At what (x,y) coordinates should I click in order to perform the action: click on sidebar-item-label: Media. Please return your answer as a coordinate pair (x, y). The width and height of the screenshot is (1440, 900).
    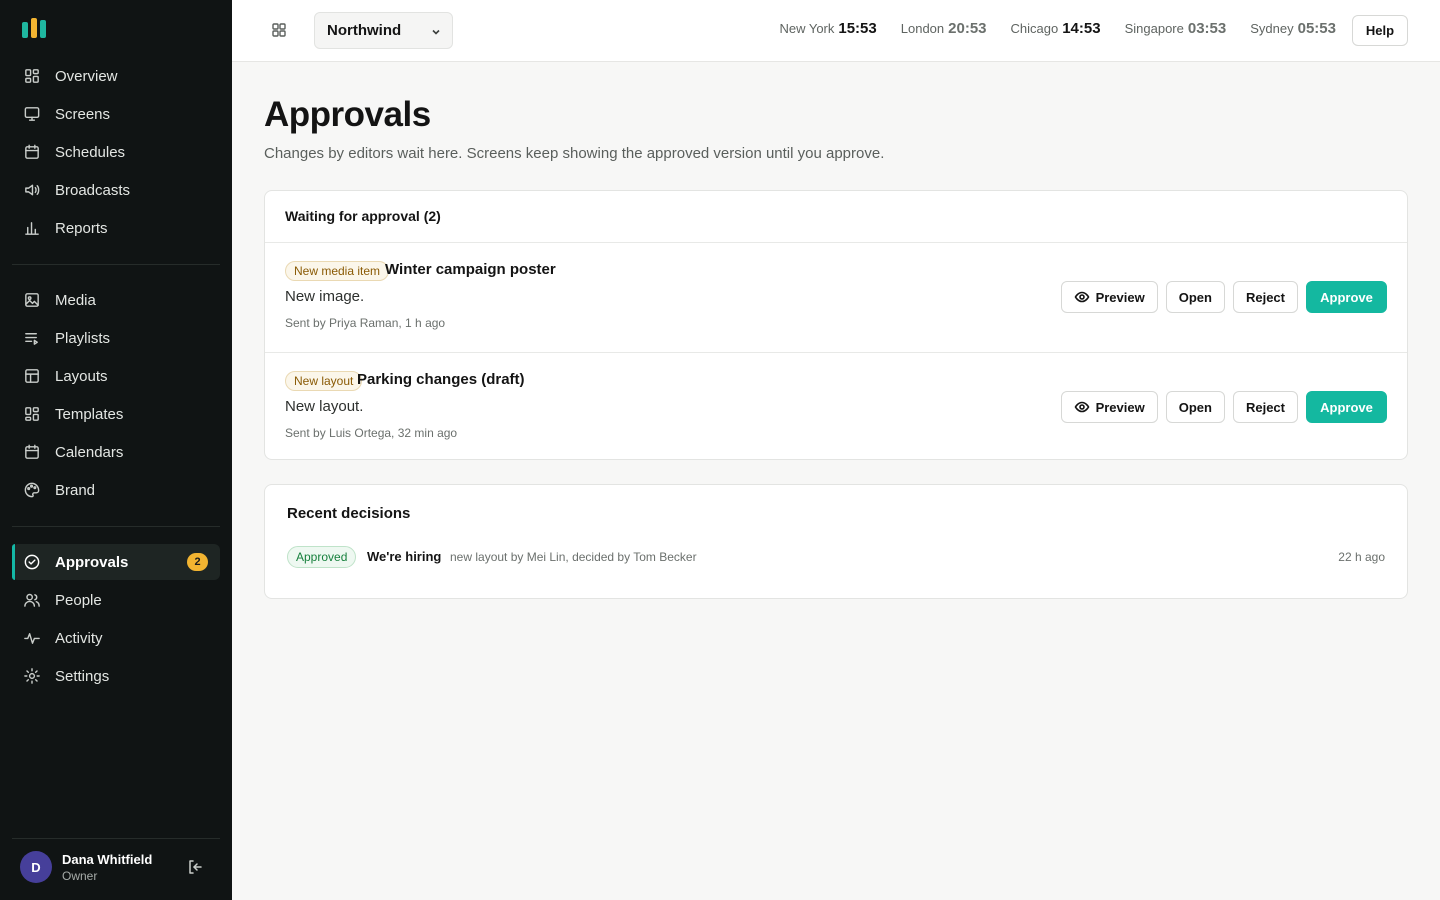
    Looking at the image, I should click on (75, 300).